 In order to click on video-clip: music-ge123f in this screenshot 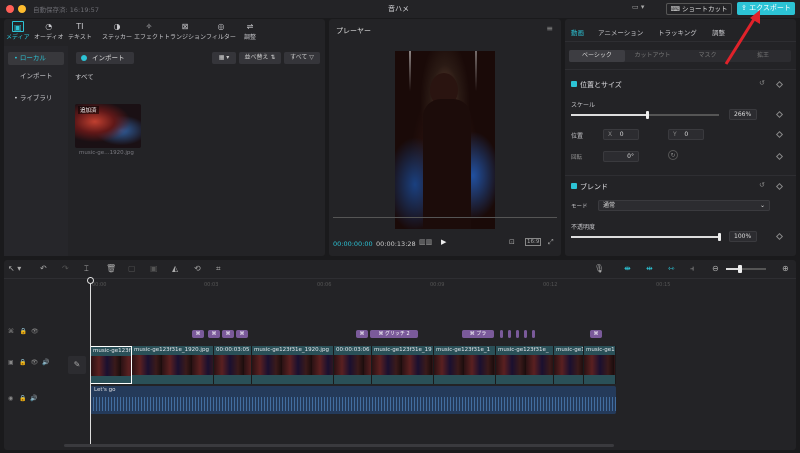, I will do `click(111, 365)`.